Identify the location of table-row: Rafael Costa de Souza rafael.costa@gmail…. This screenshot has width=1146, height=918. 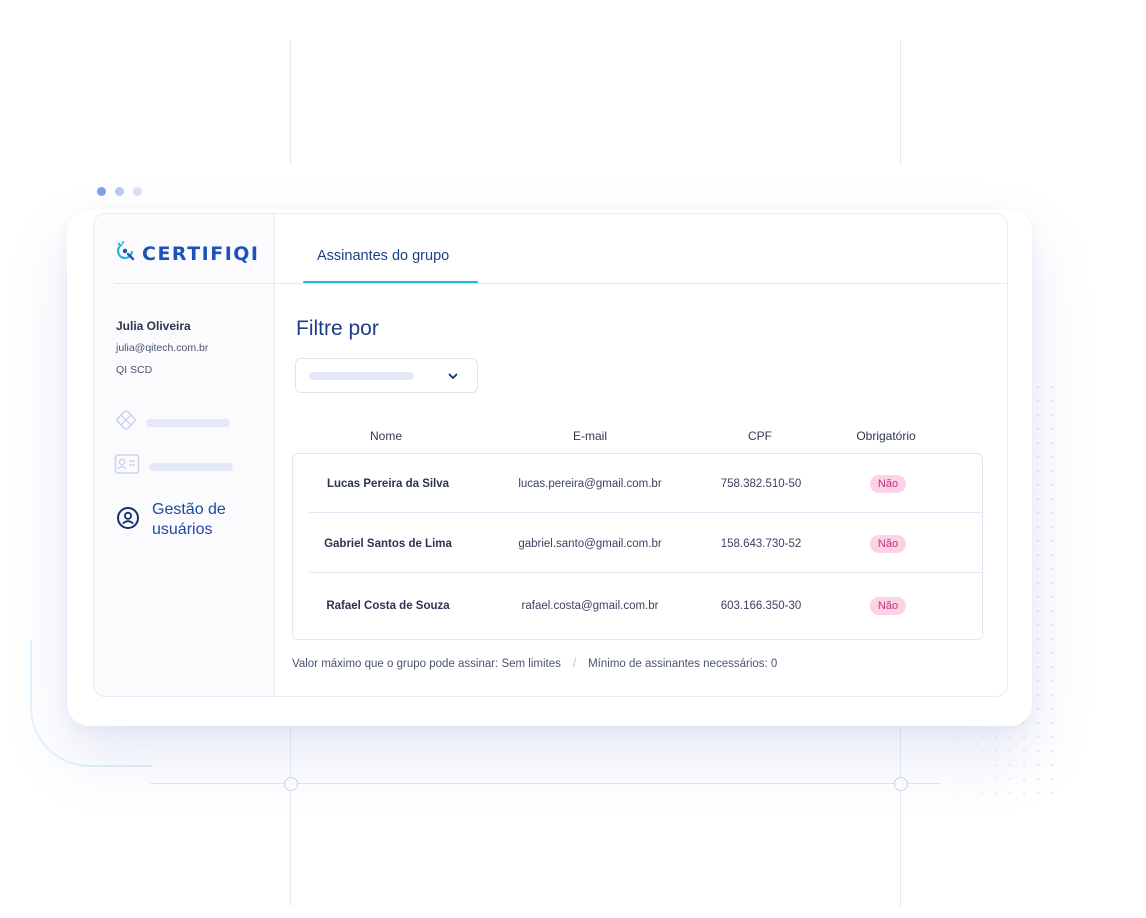
(637, 606).